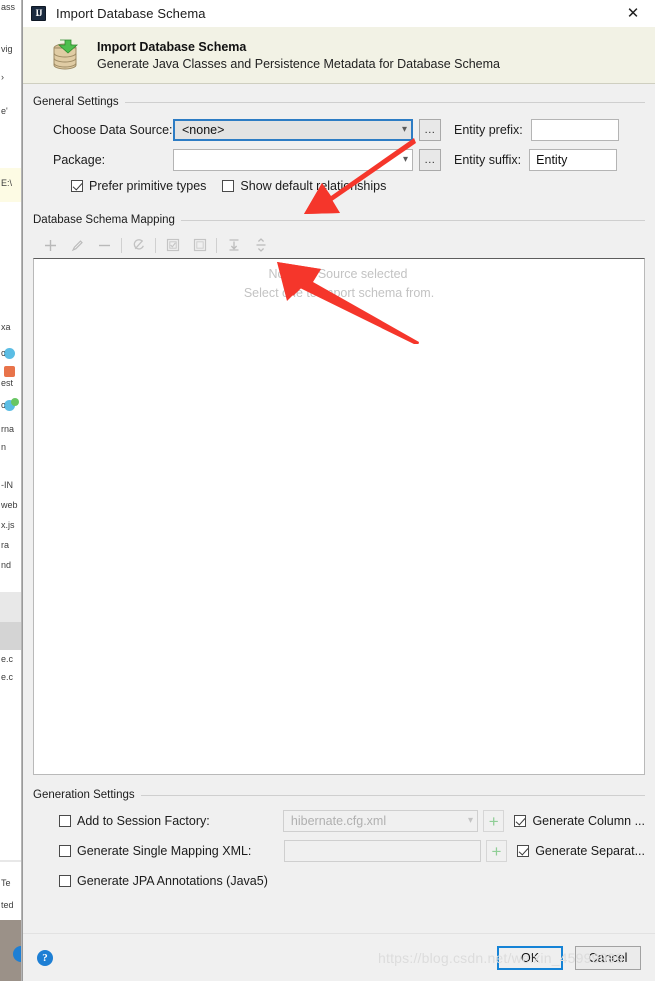 The width and height of the screenshot is (655, 981). I want to click on ide-run-icon, so click(15, 402).